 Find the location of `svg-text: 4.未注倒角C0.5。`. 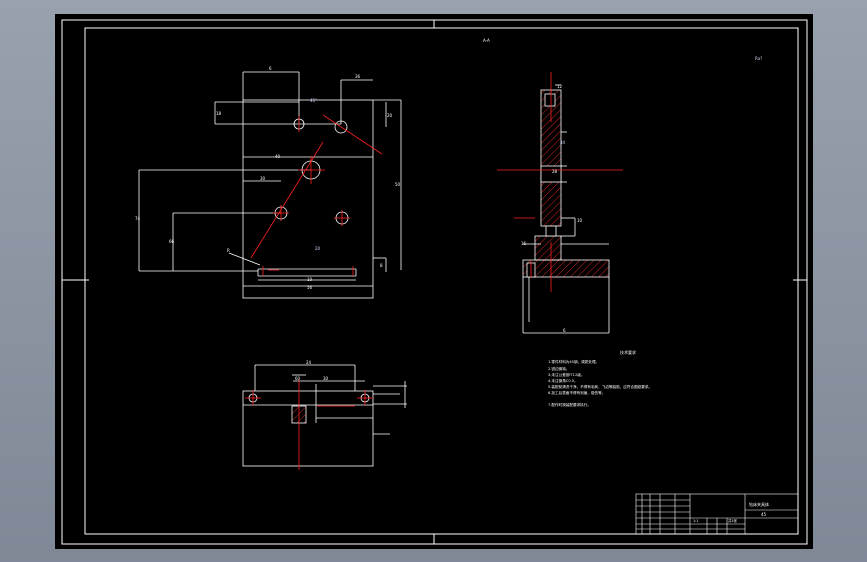

svg-text: 4.未注倒角C0.5。 is located at coordinates (563, 380).